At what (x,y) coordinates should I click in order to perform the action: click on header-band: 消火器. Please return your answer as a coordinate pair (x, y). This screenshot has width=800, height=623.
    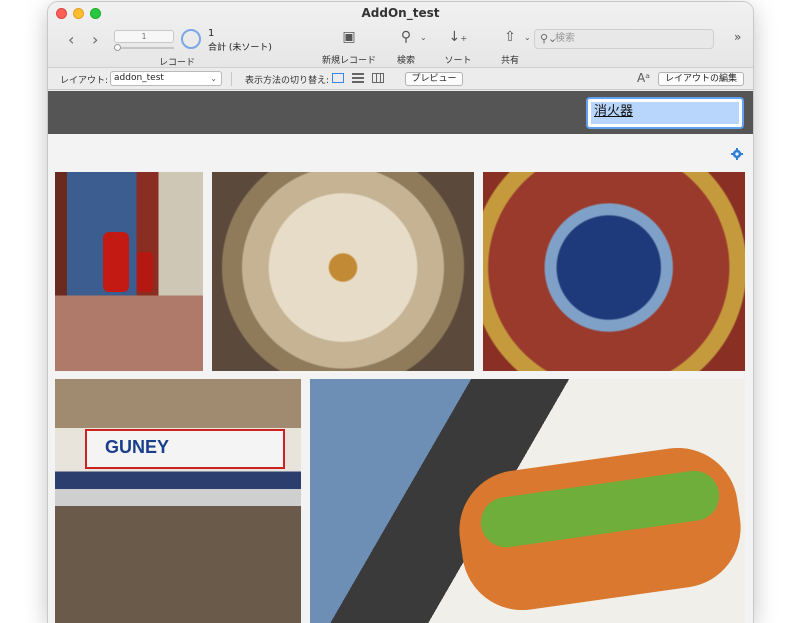
    Looking at the image, I should click on (400, 112).